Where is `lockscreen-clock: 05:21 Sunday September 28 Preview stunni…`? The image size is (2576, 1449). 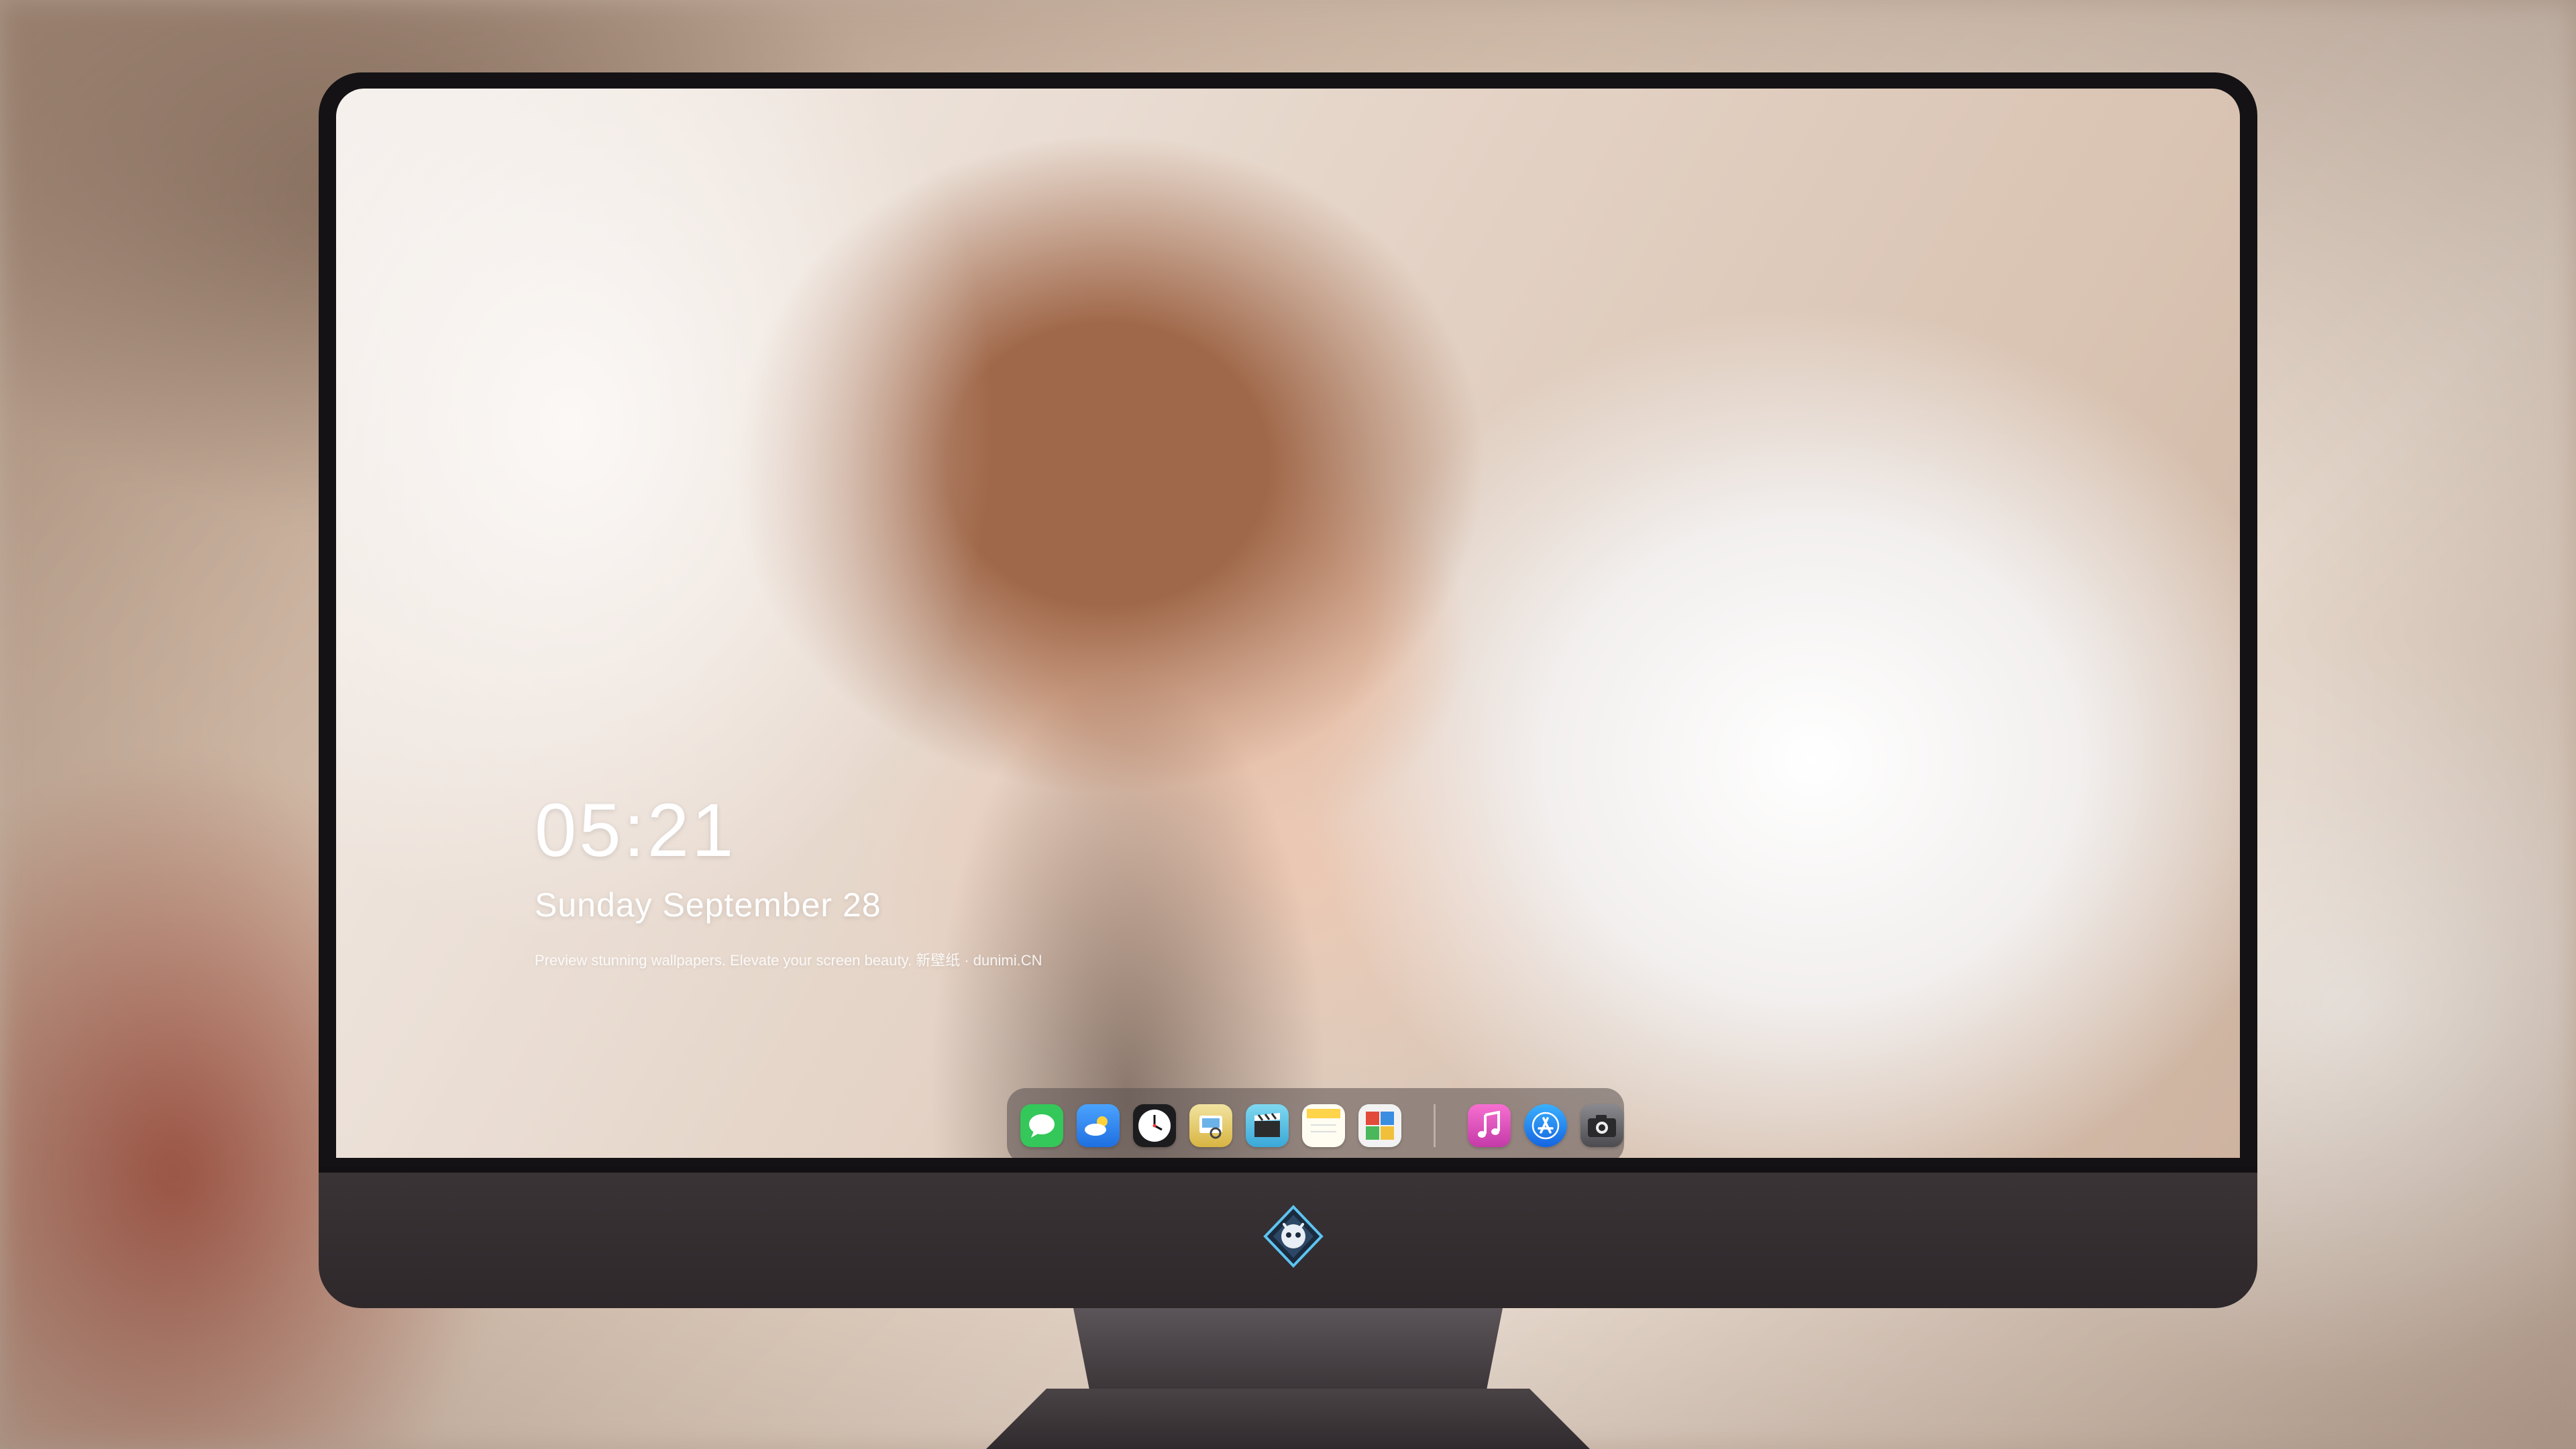 lockscreen-clock: 05:21 Sunday September 28 Preview stunni… is located at coordinates (788, 881).